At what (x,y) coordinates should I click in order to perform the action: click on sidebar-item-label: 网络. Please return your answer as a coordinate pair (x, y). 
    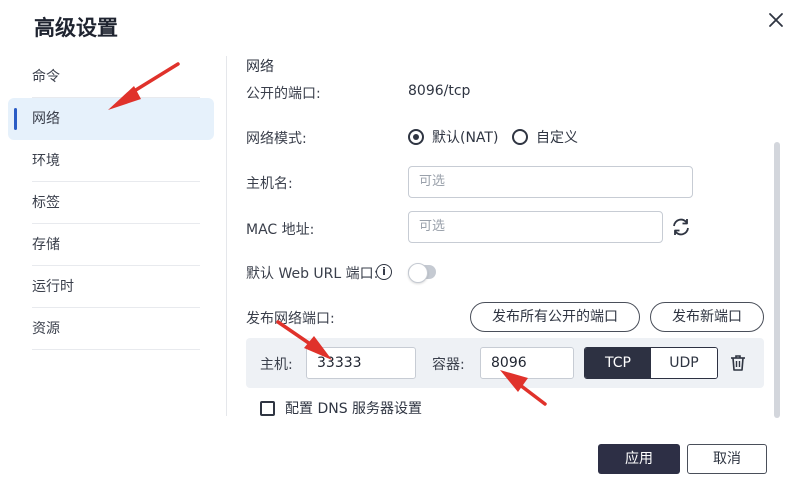
    Looking at the image, I should click on (46, 119).